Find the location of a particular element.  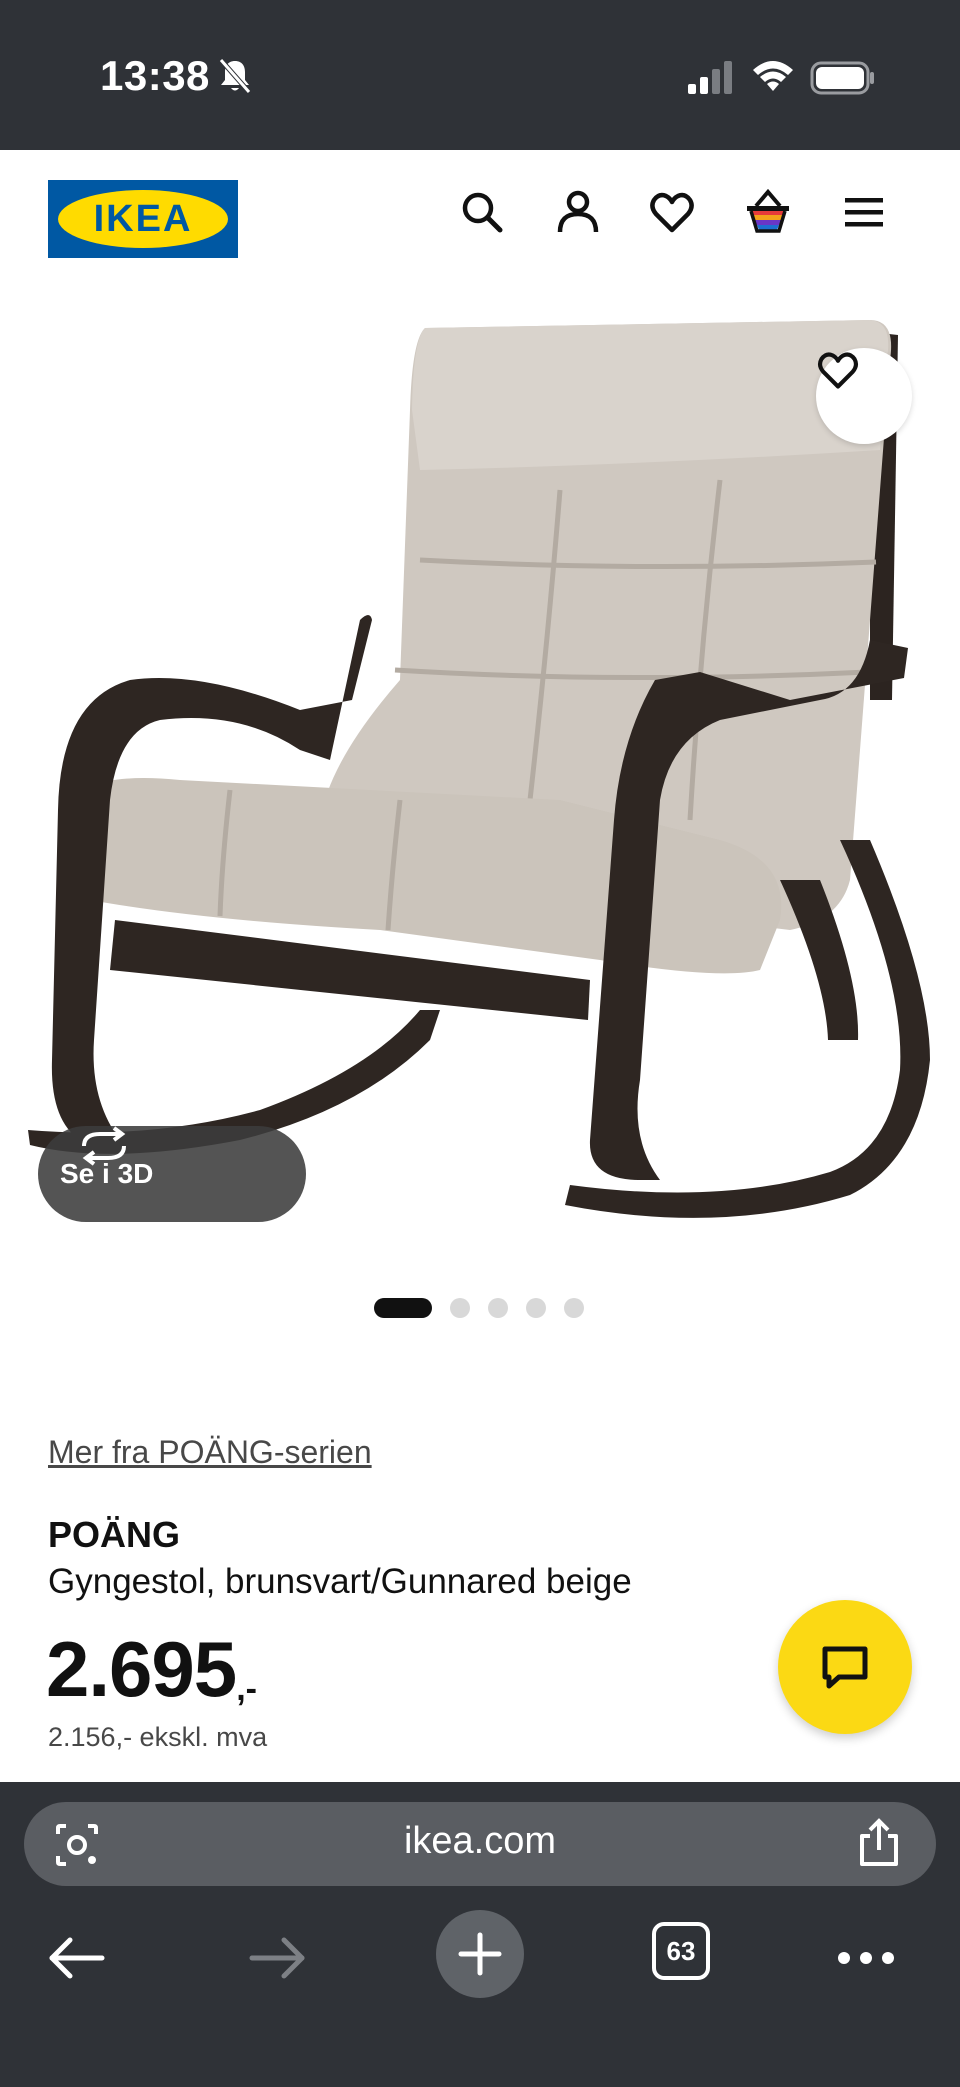

share-icon is located at coordinates (879, 1843).